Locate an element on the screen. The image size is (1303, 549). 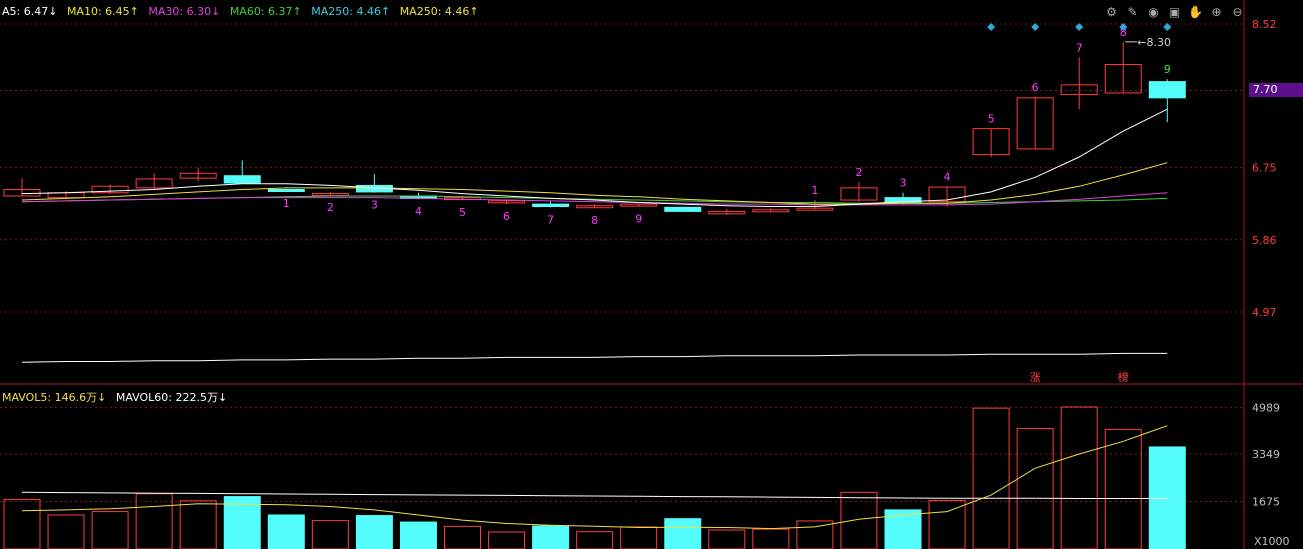
volume-tick-label: 1675 is located at coordinates (1266, 502).